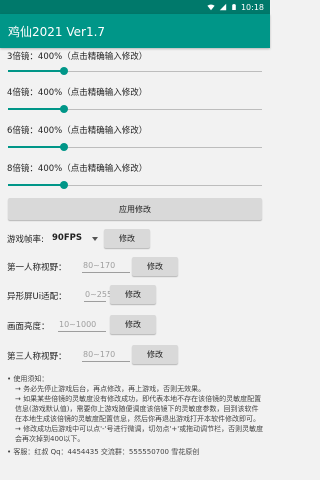 The width and height of the screenshot is (320, 480). Describe the element at coordinates (77, 168) in the screenshot. I see `zoom-8x-label: 8倍镜：400%（点击精确输入修改）` at that location.